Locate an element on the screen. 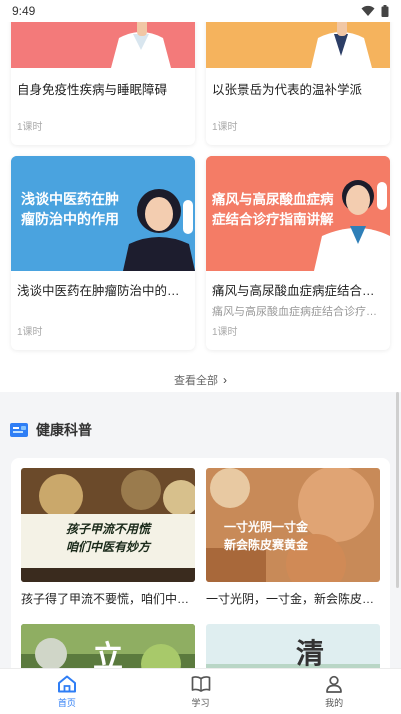 This screenshot has width=401, height=714. course-thumbnail: 浅谈中医药在肿瘤防治中的作用 is located at coordinates (103, 213).